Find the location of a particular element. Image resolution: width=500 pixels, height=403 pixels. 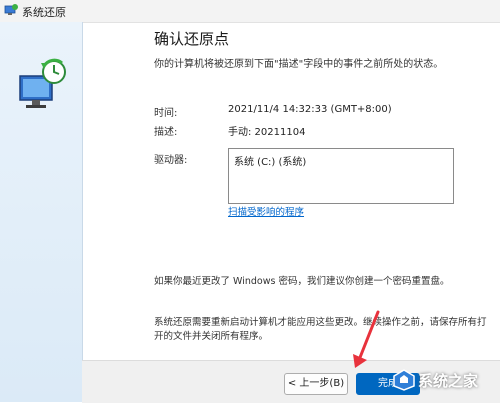

watermark-logo-icon is located at coordinates (404, 380).